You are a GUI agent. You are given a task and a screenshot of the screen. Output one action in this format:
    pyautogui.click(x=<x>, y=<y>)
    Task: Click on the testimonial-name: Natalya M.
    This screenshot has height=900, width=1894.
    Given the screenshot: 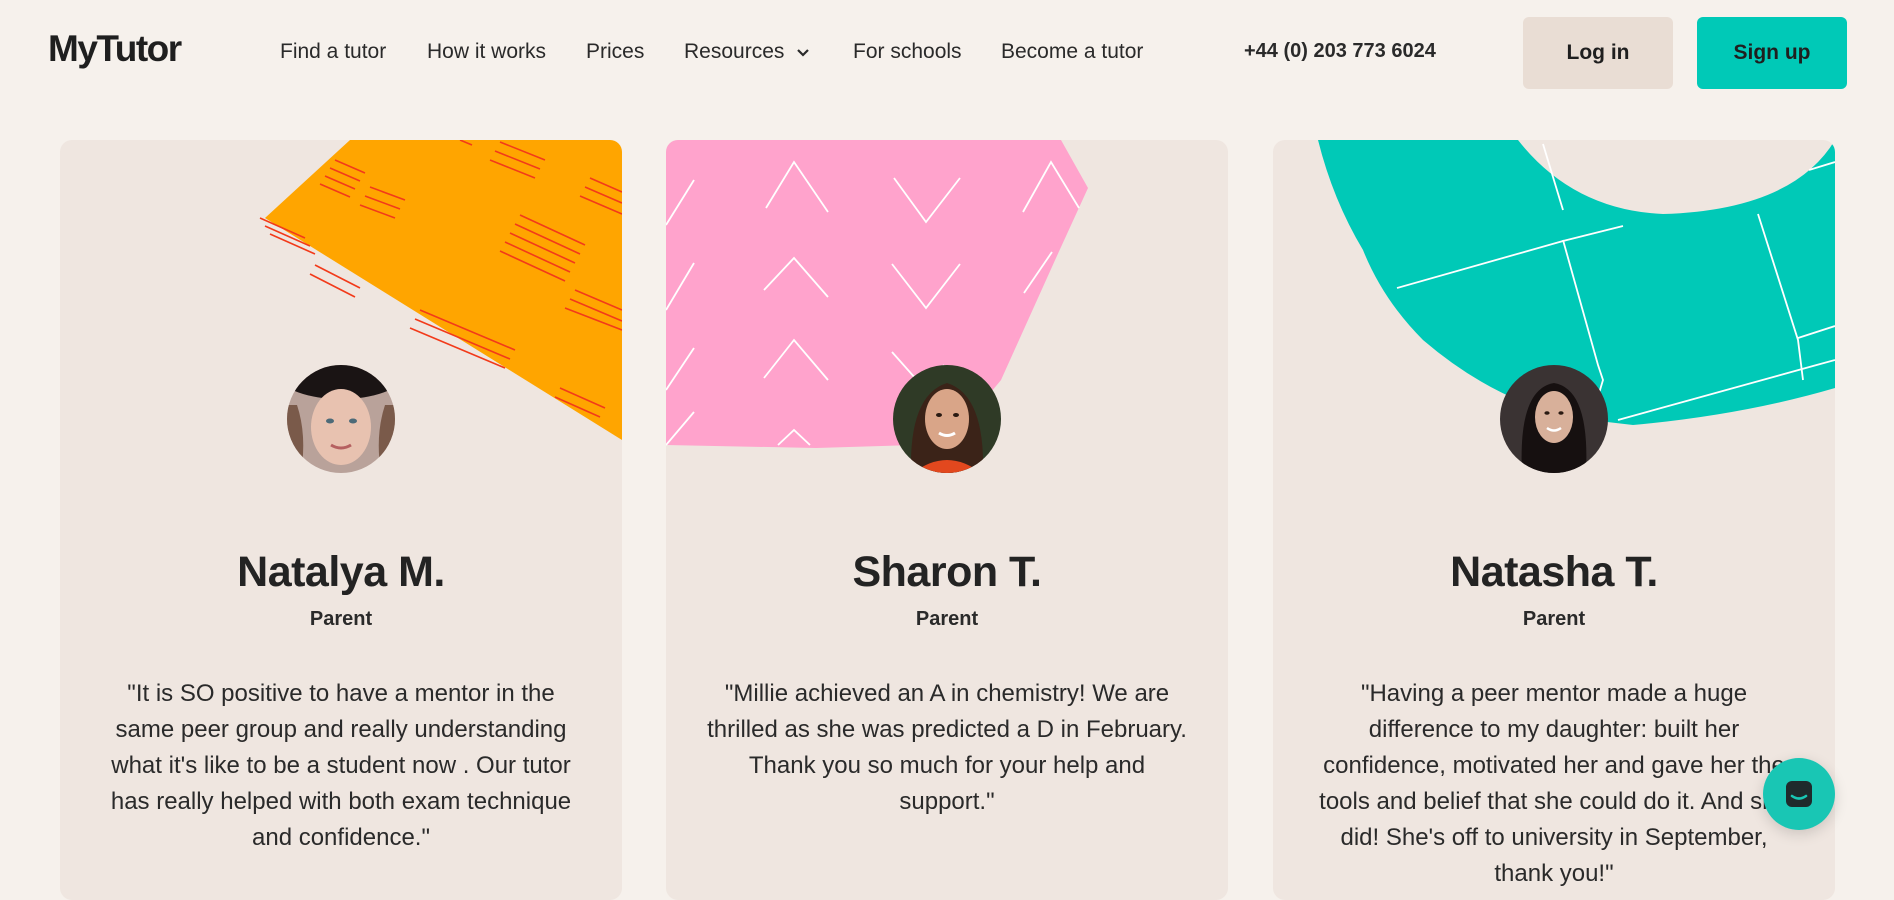 What is the action you would take?
    pyautogui.click(x=341, y=572)
    